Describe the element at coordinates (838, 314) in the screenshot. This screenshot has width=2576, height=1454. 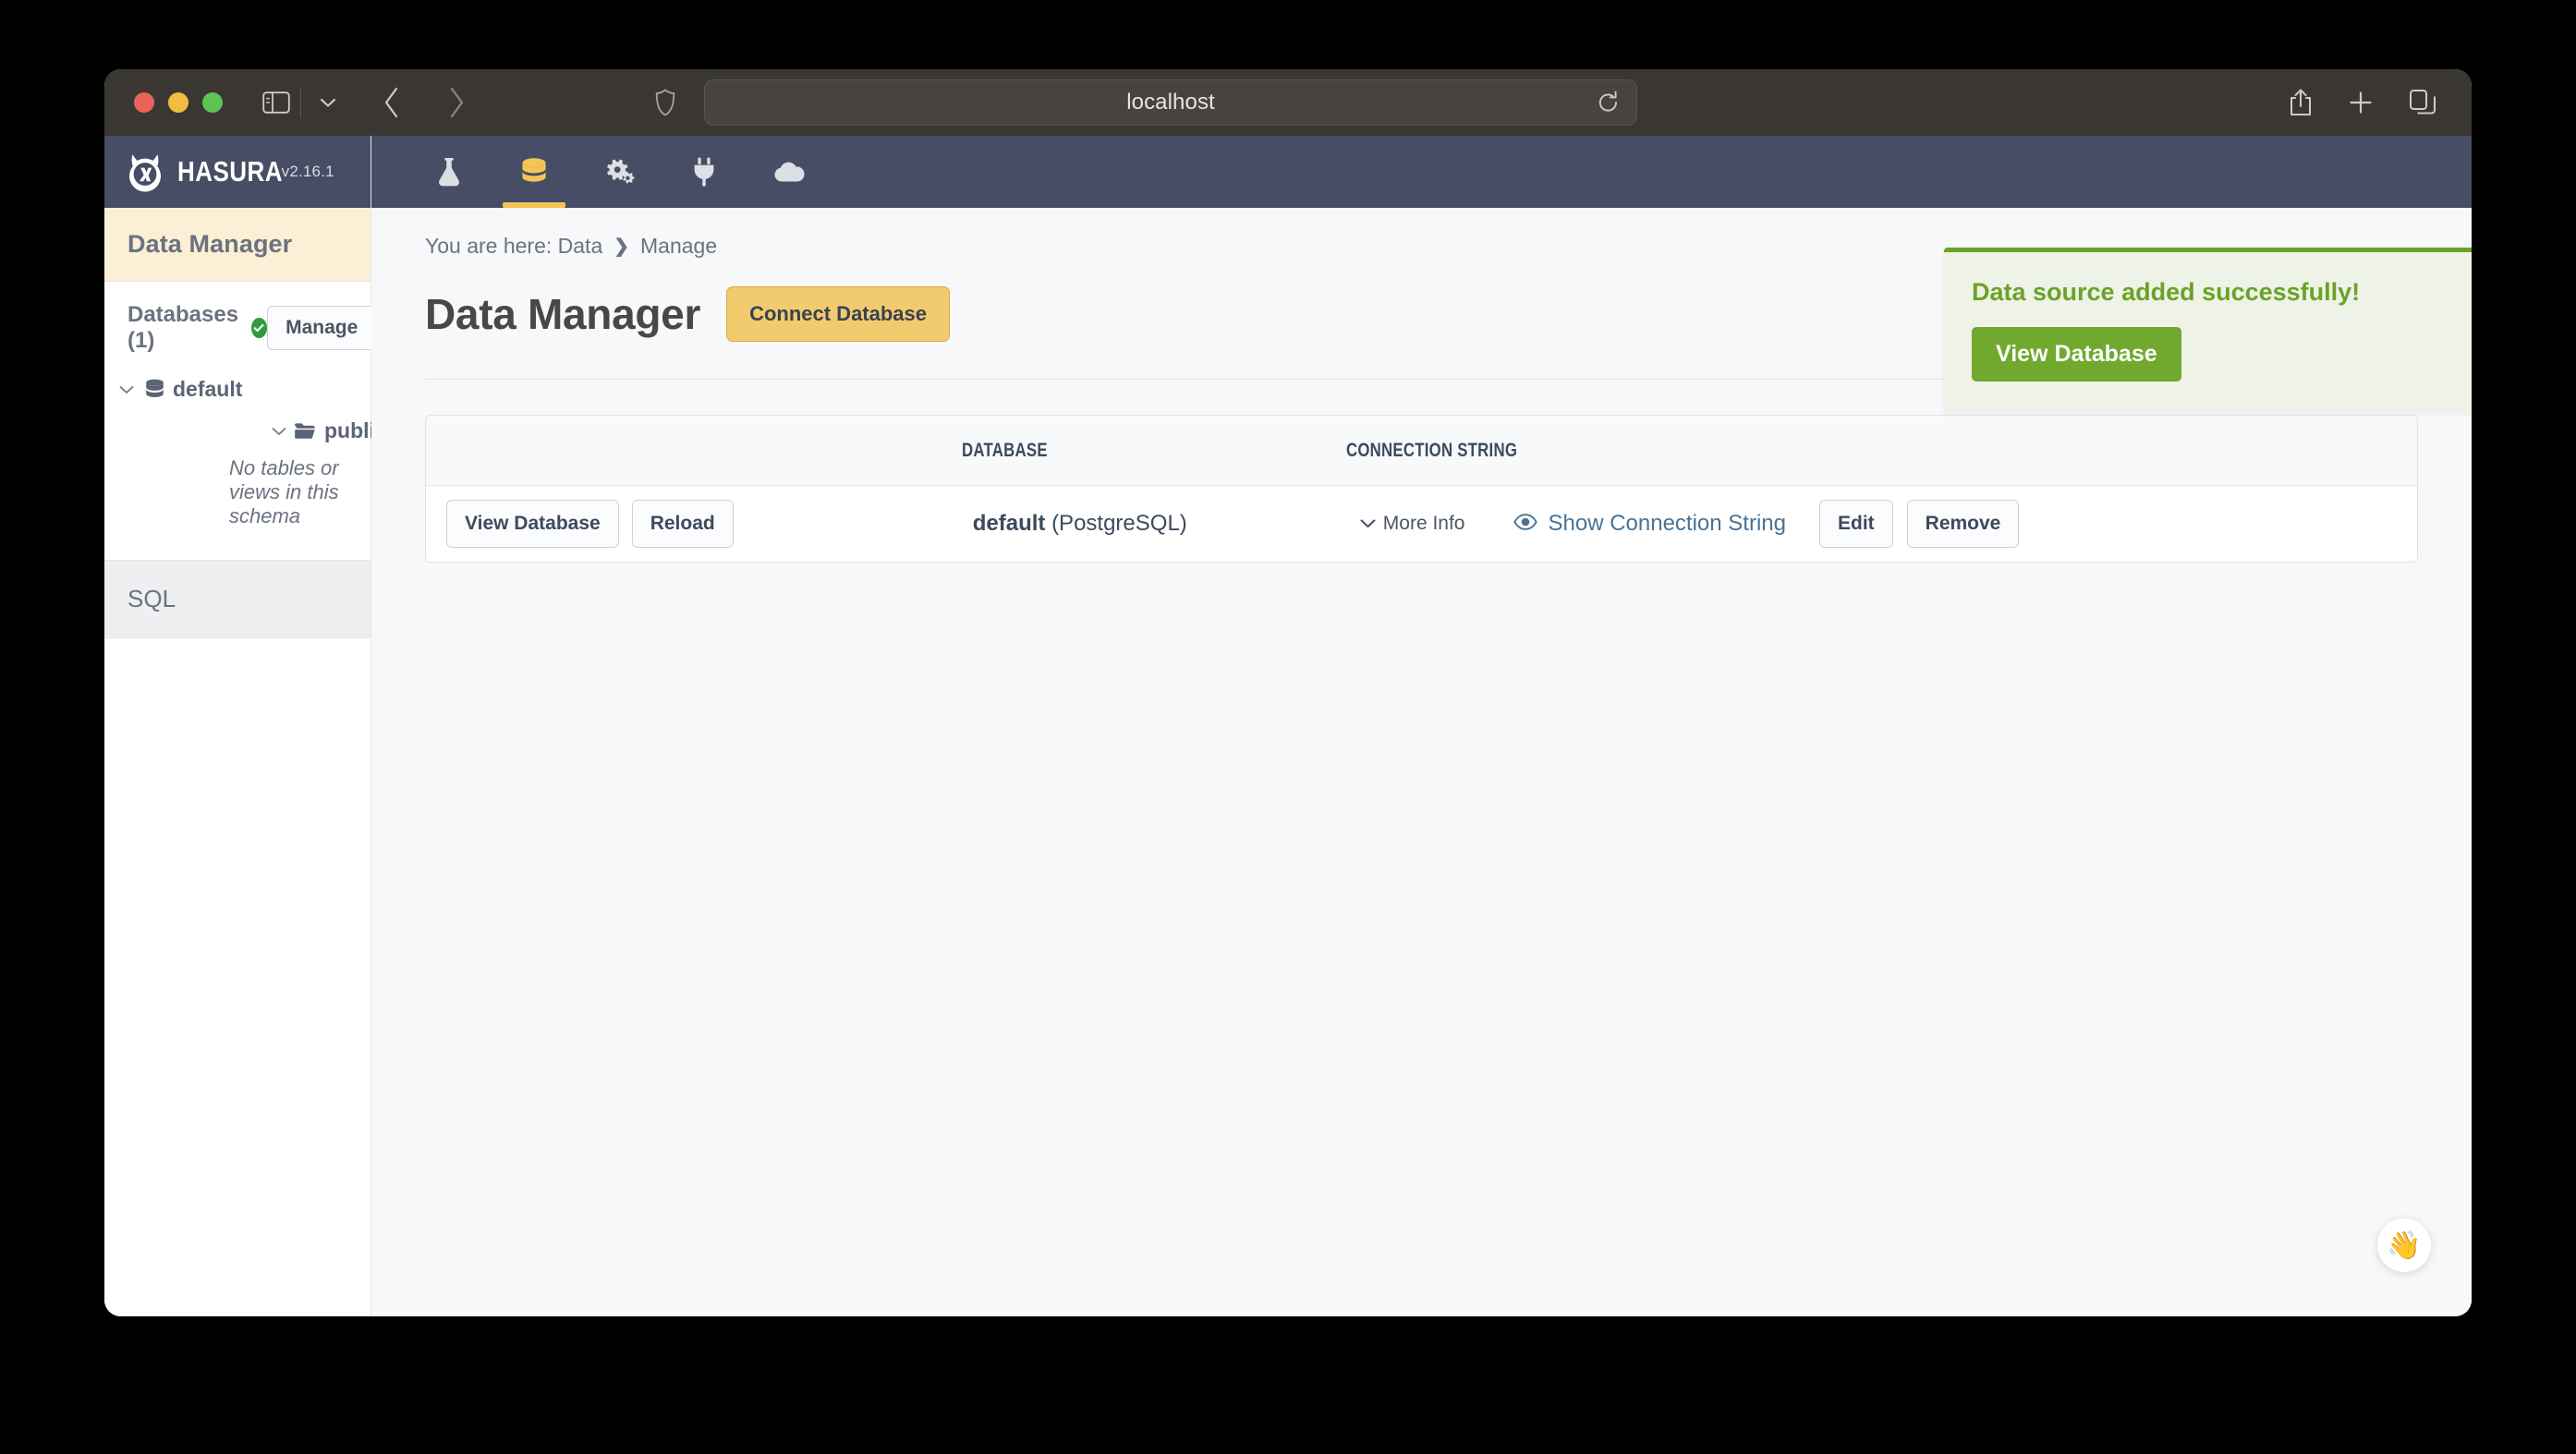
I see `connect-database-button: Connect Database` at that location.